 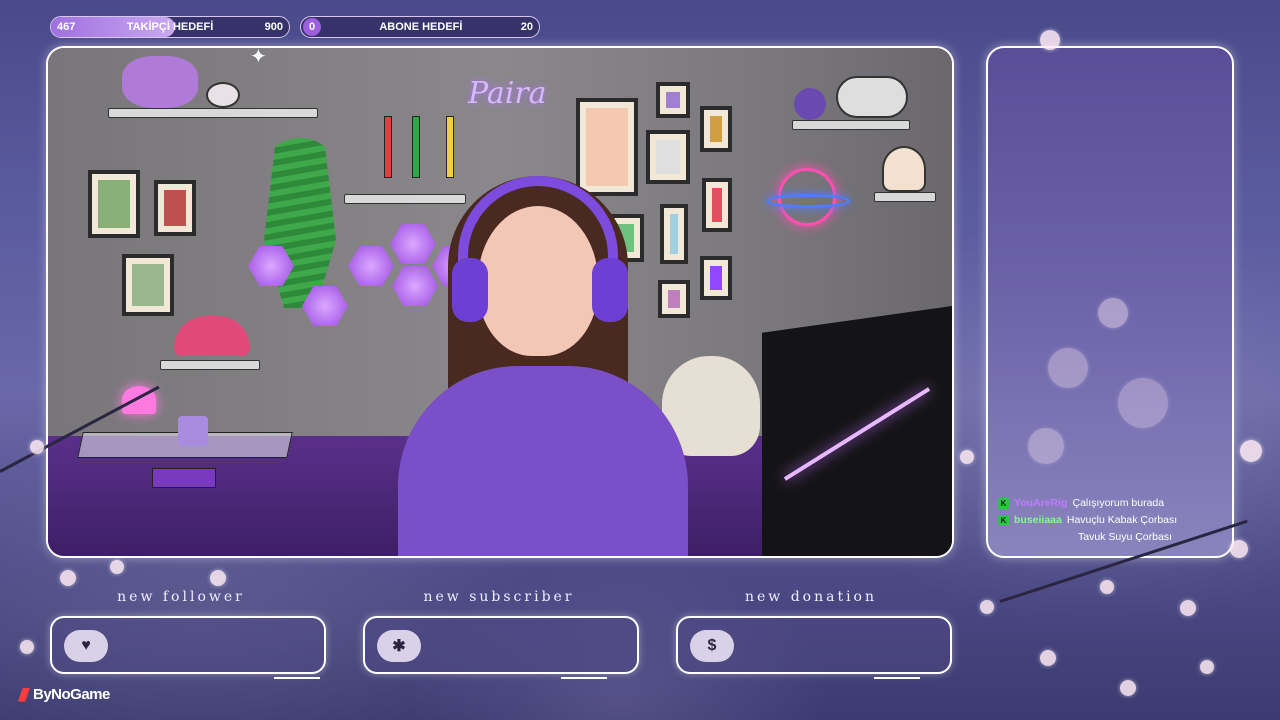 I want to click on penguin-figure, so click(x=810, y=104).